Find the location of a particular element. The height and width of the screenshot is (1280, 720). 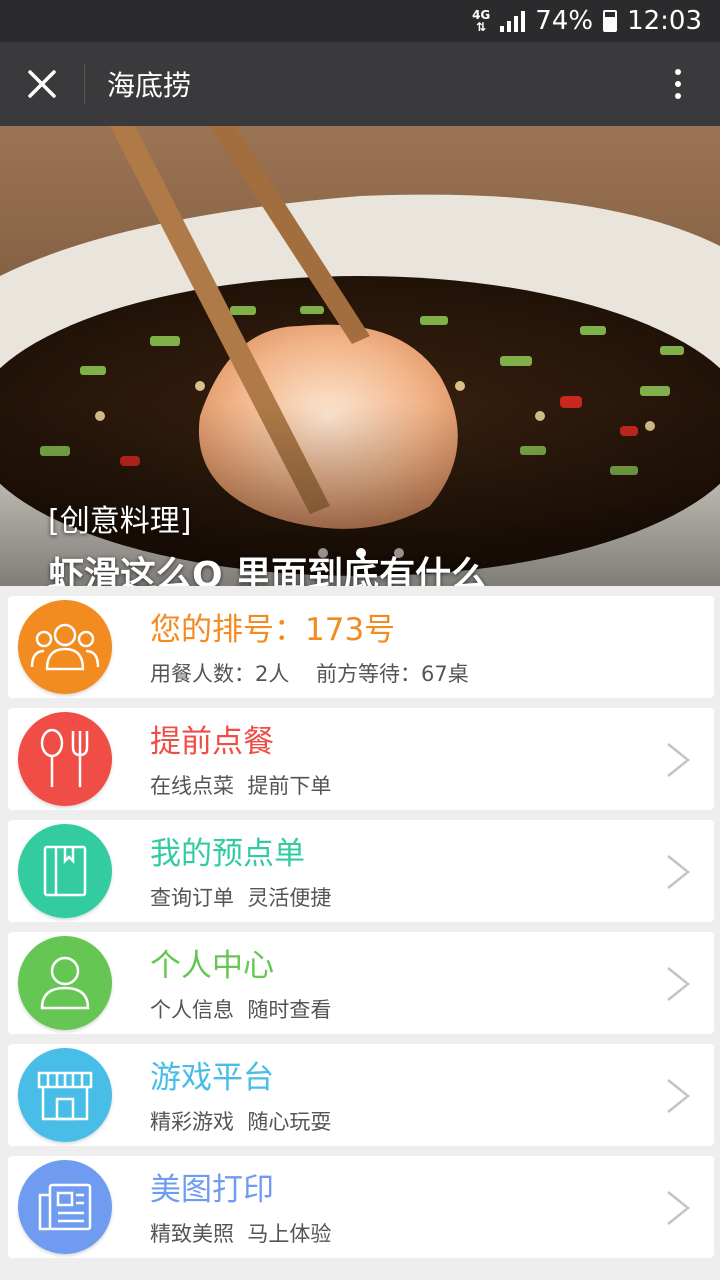

close-icon is located at coordinates (42, 84).